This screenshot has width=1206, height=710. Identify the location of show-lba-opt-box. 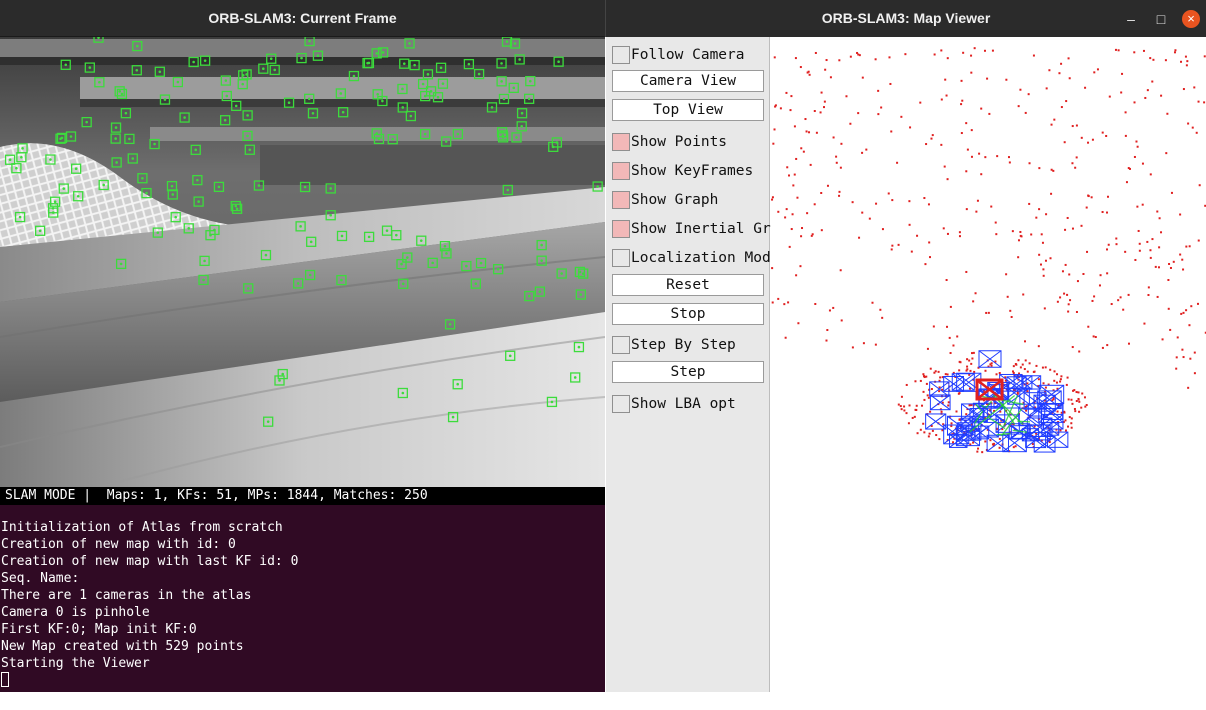
(621, 404).